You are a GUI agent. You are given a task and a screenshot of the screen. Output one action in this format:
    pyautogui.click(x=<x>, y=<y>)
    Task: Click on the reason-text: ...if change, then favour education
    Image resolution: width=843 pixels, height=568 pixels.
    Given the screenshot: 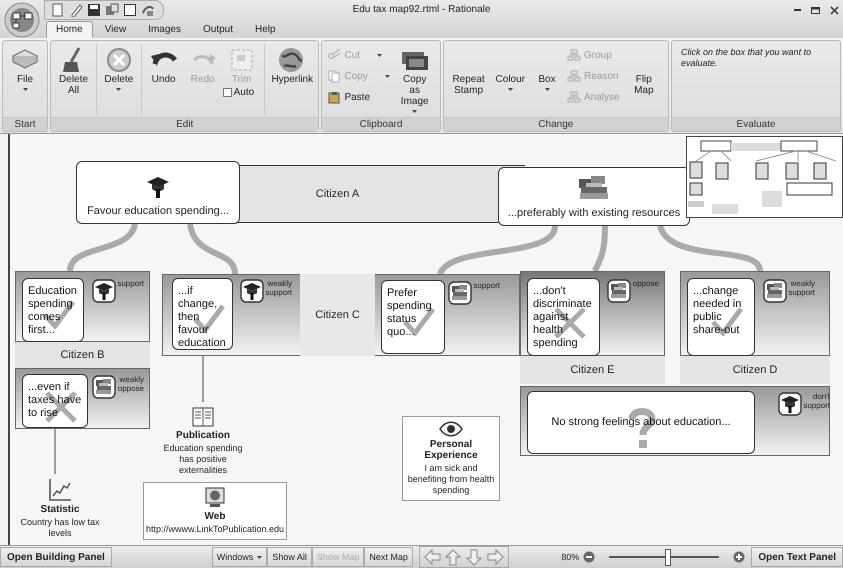 What is the action you would take?
    pyautogui.click(x=202, y=317)
    